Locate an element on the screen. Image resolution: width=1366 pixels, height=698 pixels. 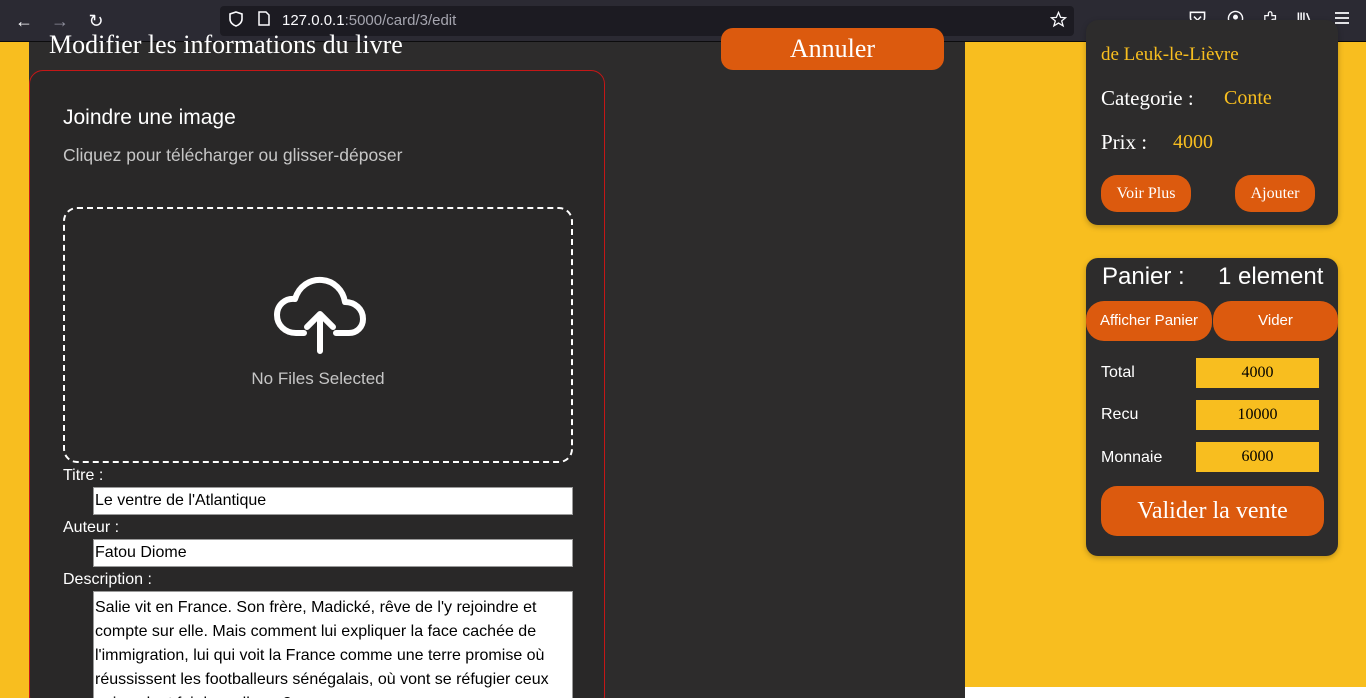
ajouter-button: Ajouter is located at coordinates (1275, 193).